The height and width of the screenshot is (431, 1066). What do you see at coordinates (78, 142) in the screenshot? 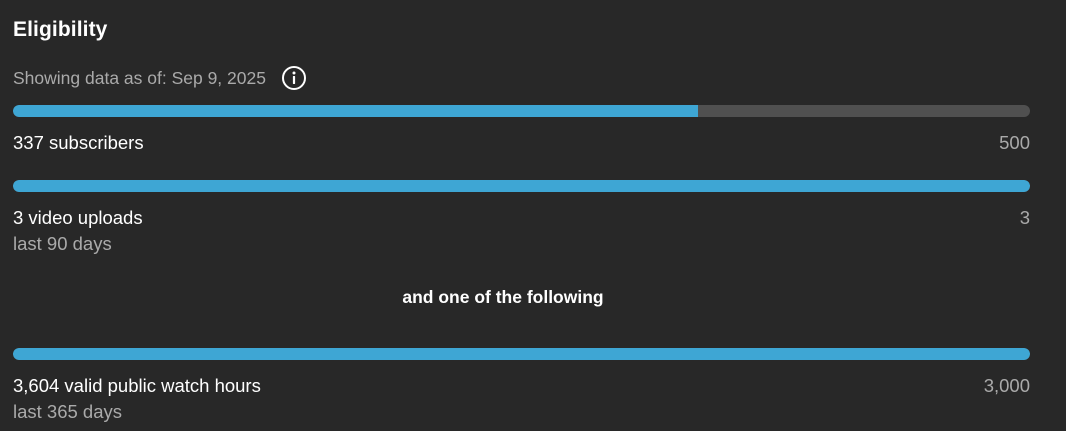
I see `subscribers-label: 337 subscribers` at bounding box center [78, 142].